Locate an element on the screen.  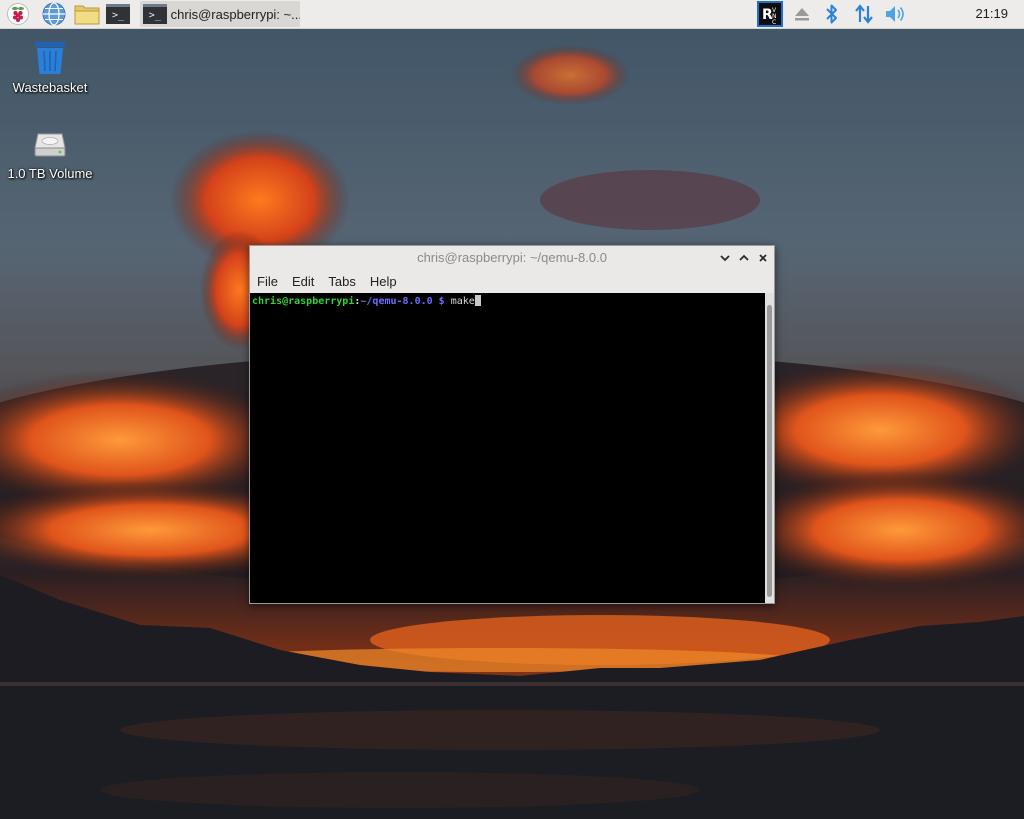
vnc-icon: R V N C is located at coordinates (770, 14).